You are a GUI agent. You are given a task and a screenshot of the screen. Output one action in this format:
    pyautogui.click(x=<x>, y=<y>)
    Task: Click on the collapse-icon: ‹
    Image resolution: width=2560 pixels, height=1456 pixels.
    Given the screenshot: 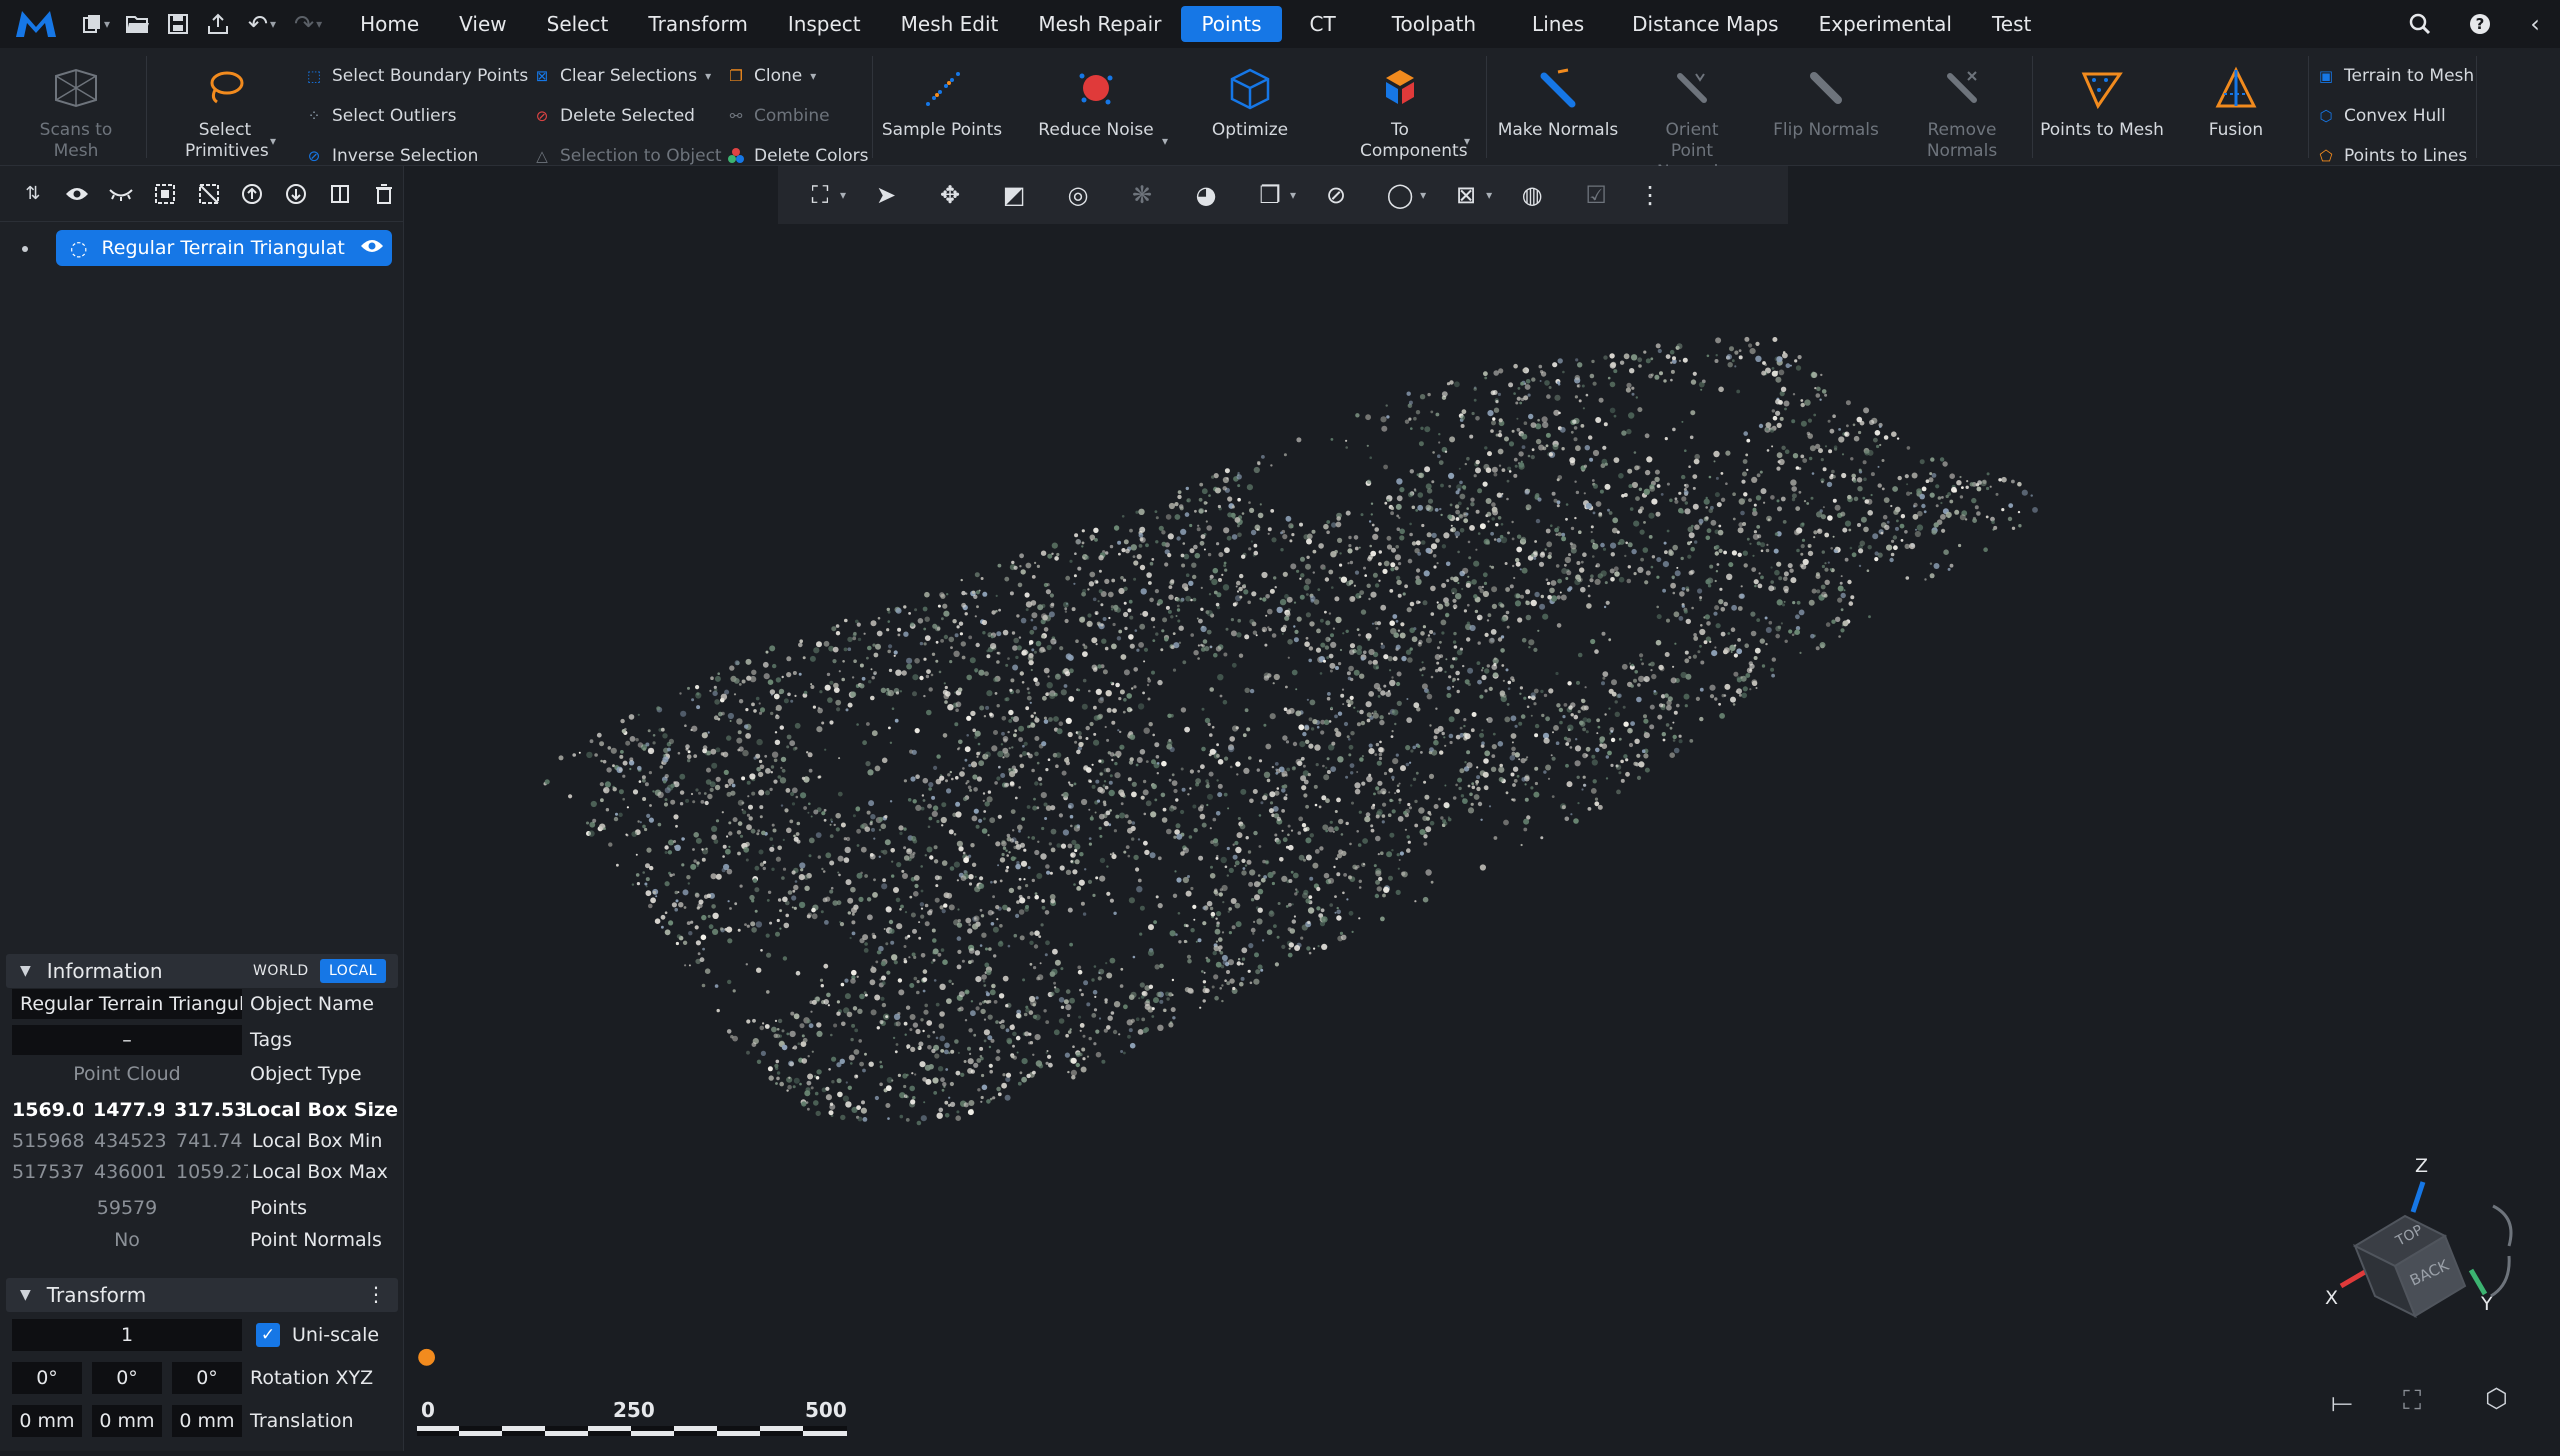 What is the action you would take?
    pyautogui.click(x=2535, y=24)
    